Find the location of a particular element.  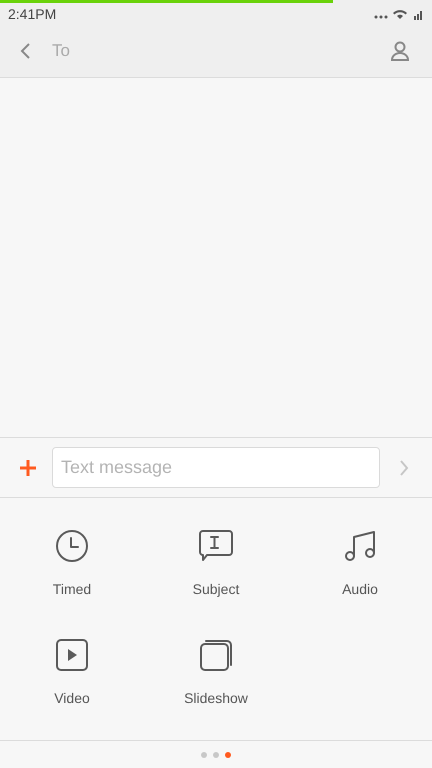

music-note-icon is located at coordinates (360, 546).